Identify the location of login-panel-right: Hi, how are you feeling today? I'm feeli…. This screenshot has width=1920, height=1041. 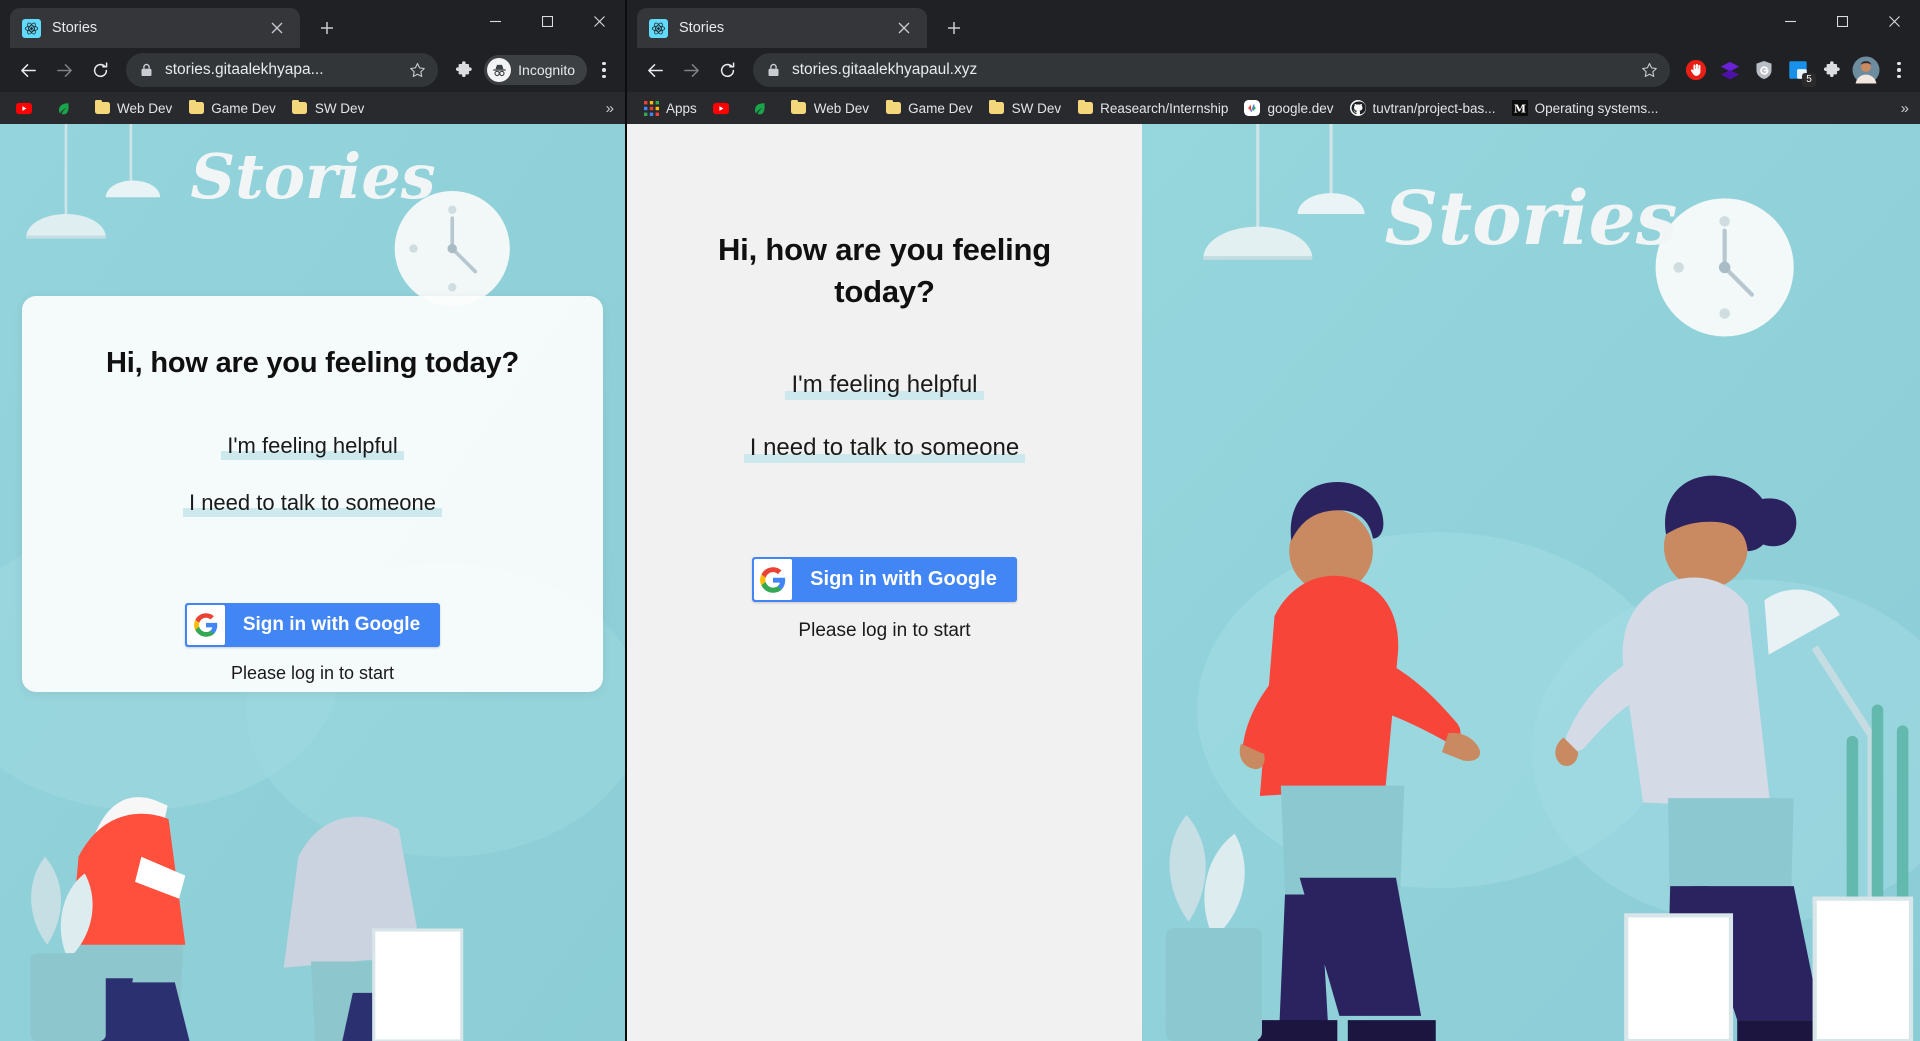
(884, 383).